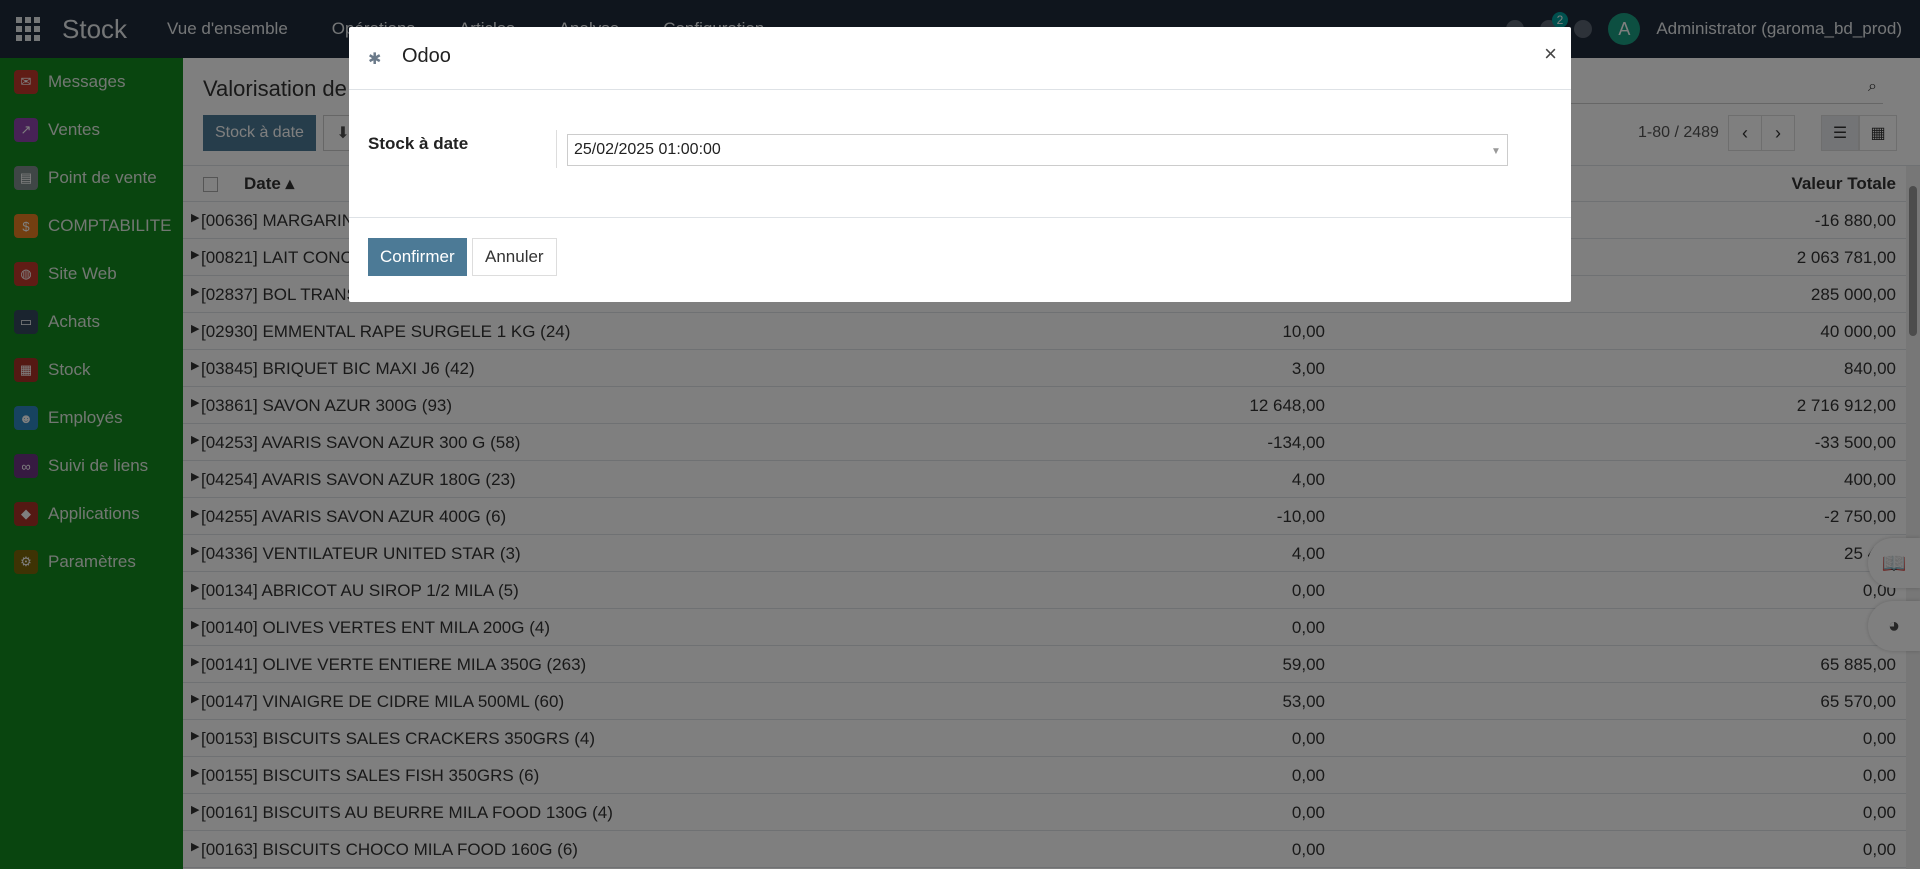  Describe the element at coordinates (1550, 54) in the screenshot. I see `close-icon: ×` at that location.